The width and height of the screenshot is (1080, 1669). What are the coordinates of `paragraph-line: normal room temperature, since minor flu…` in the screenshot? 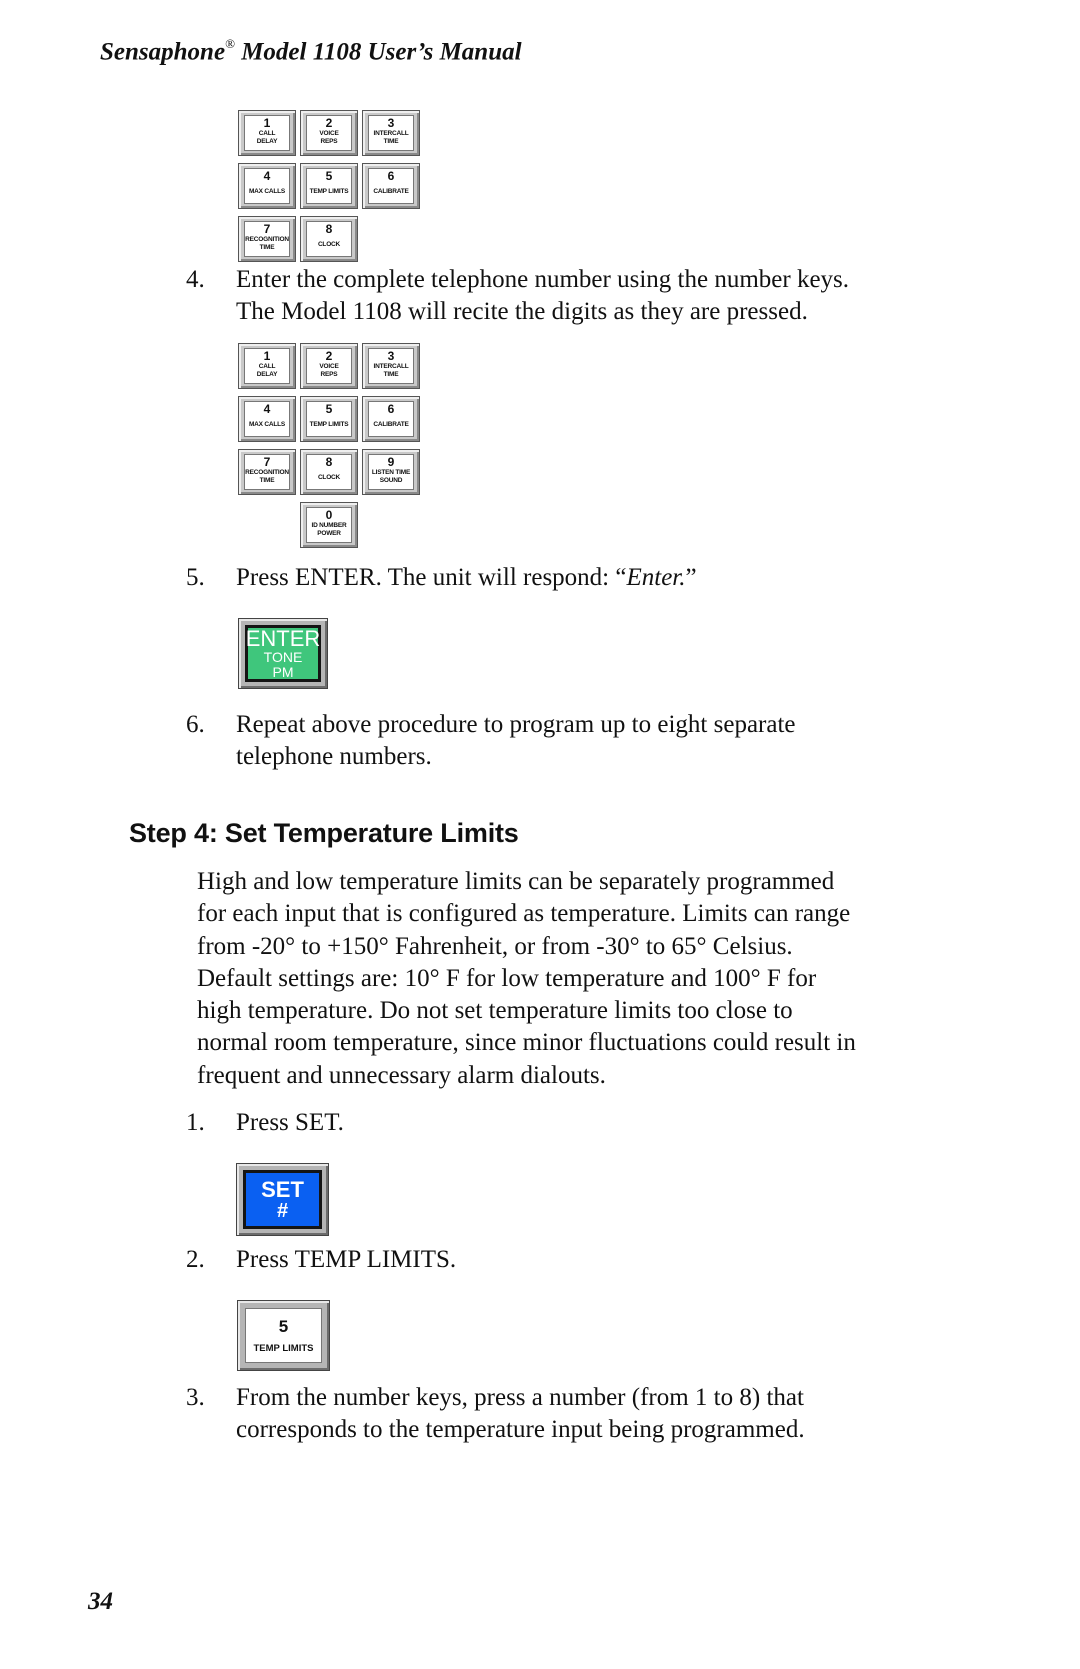 It's located at (526, 1043).